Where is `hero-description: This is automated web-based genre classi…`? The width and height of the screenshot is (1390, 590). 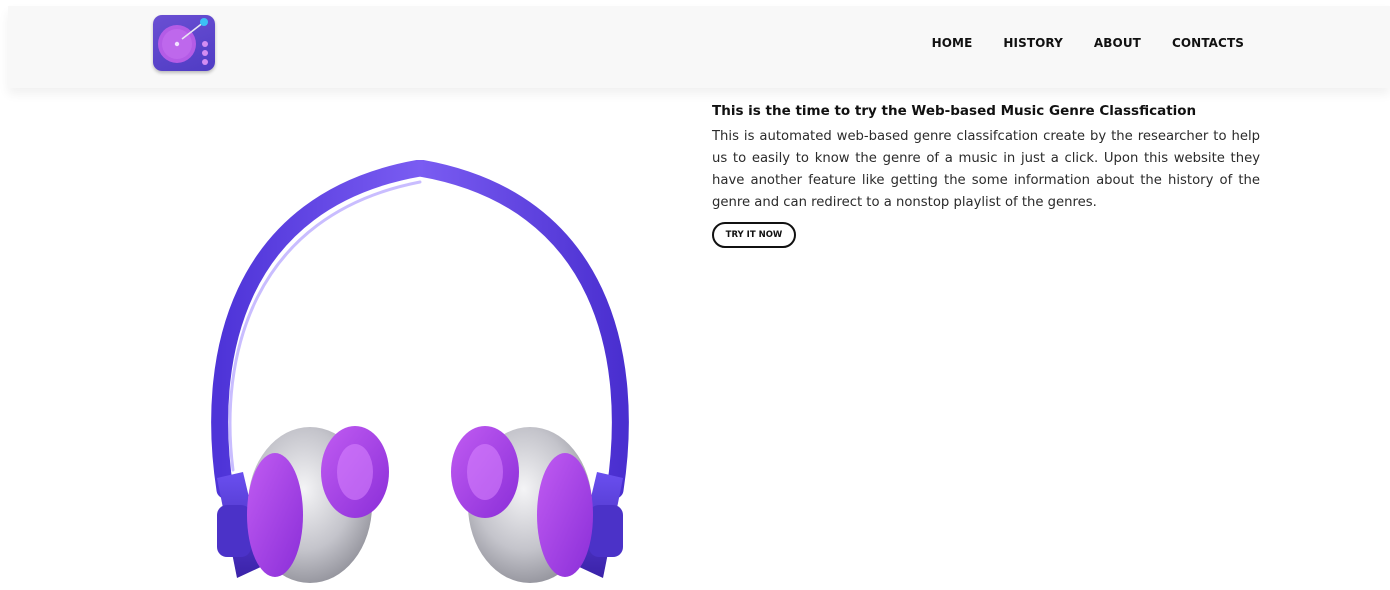
hero-description: This is automated web-based genre classi… is located at coordinates (986, 169).